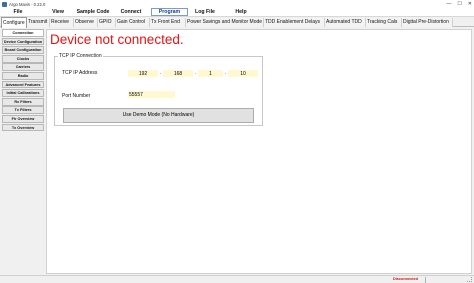 The width and height of the screenshot is (474, 283). I want to click on group-title: TCP IP Connection, so click(80, 56).